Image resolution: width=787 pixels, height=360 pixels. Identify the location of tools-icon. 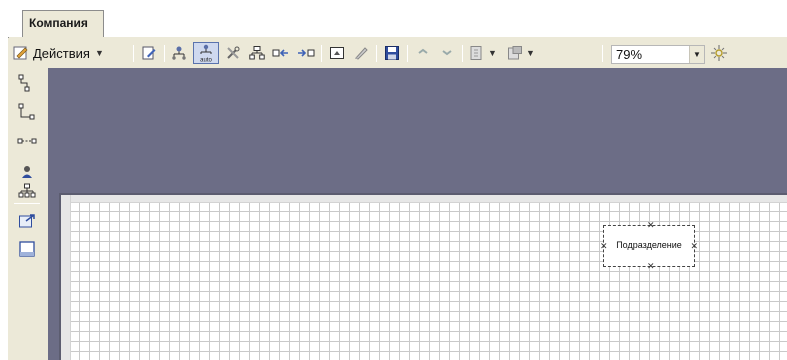
(233, 52).